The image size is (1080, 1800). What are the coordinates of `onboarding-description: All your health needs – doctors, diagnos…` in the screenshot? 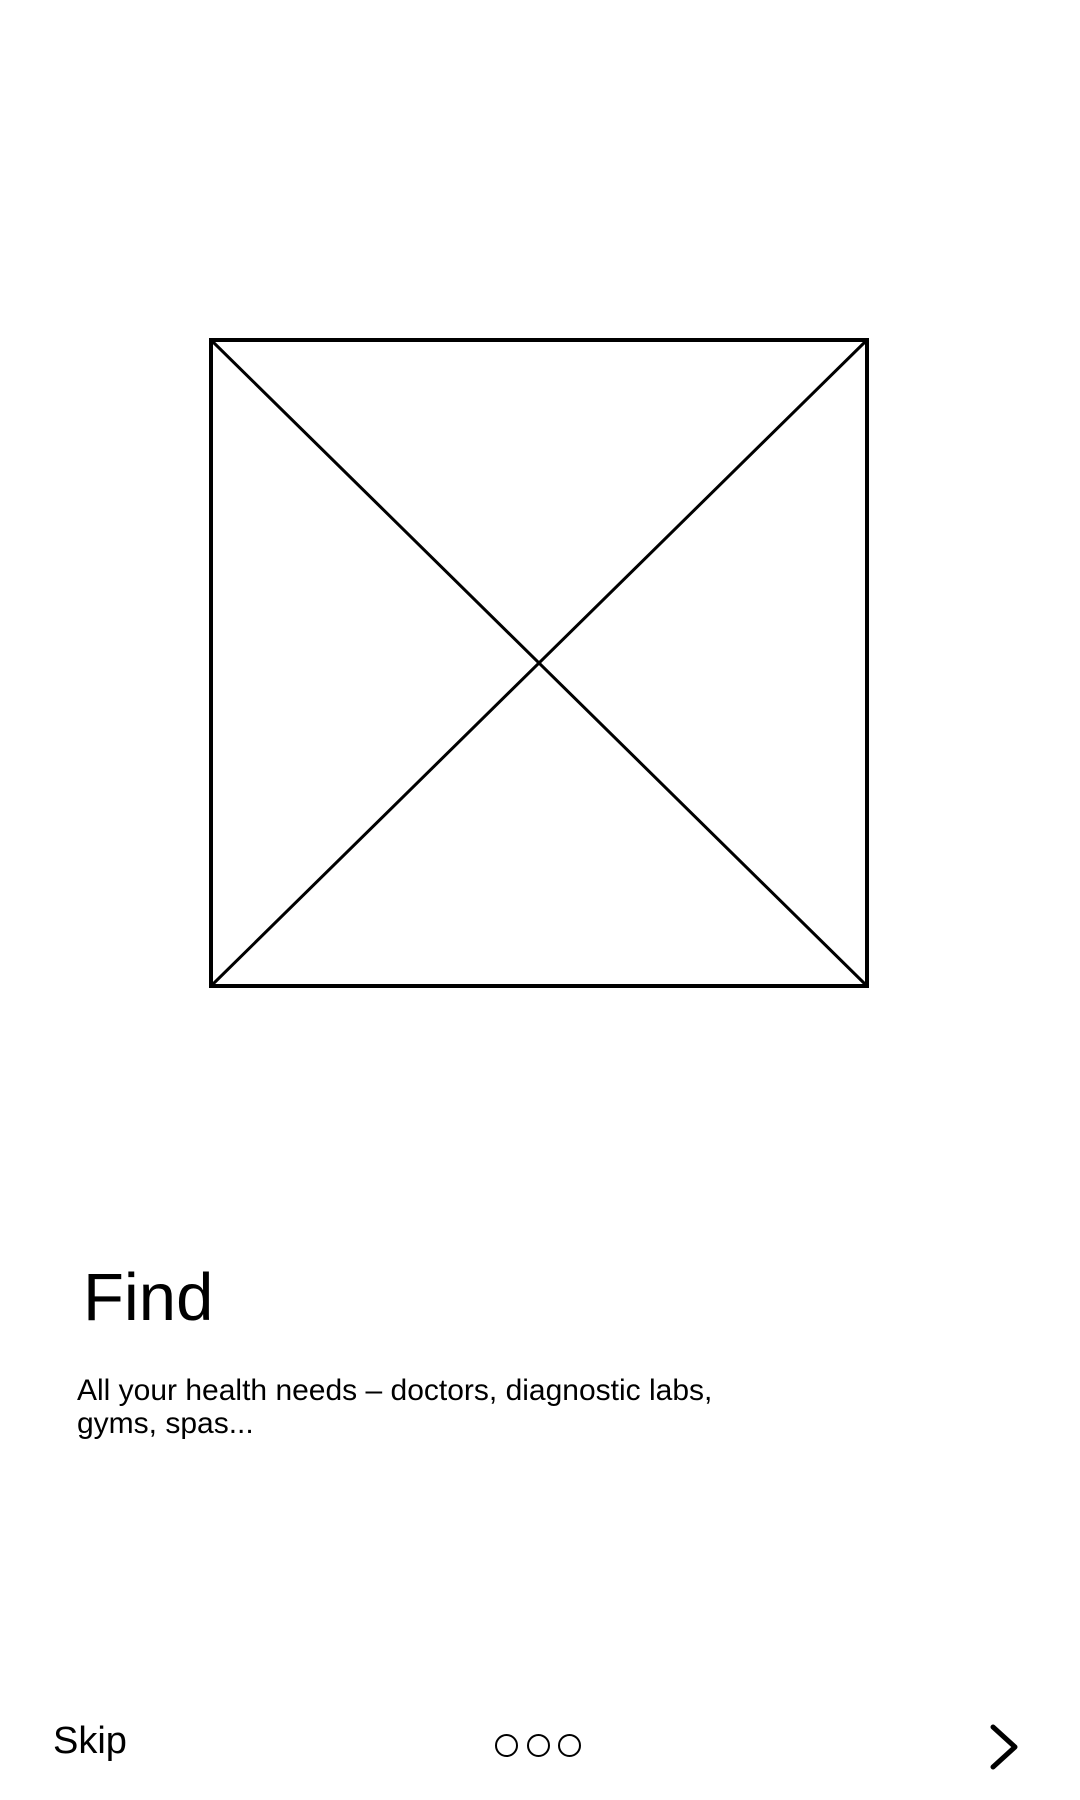 It's located at (395, 1407).